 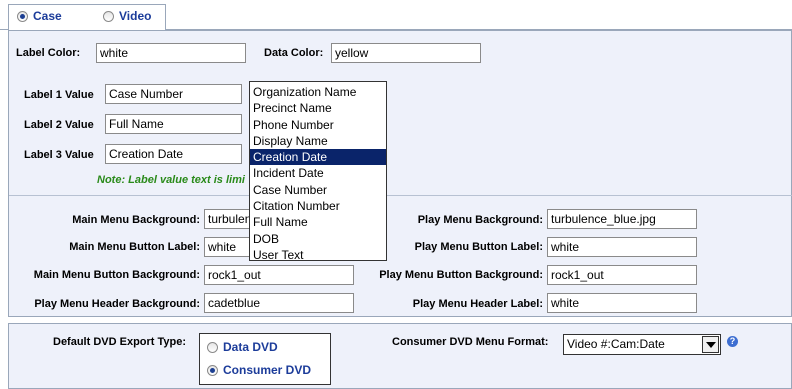 I want to click on dropdown-option-selected: Creation Date, so click(x=318, y=157).